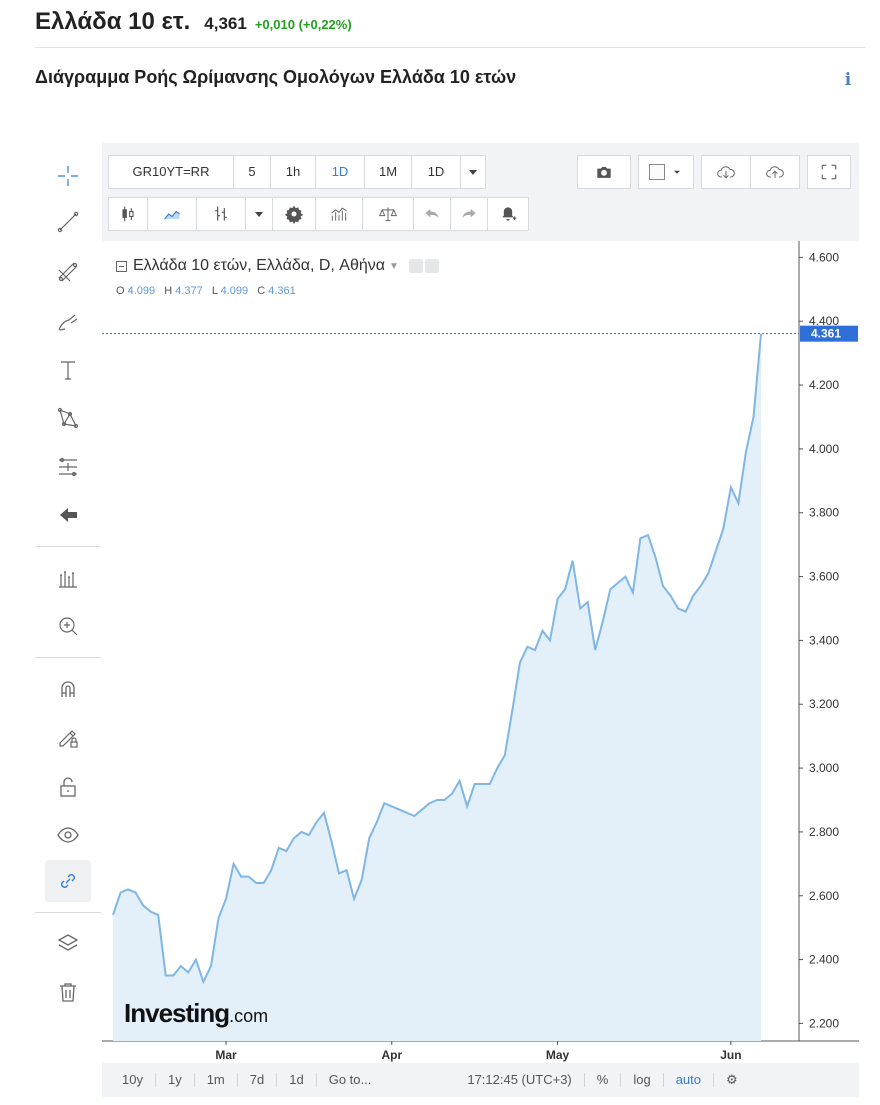  Describe the element at coordinates (216, 1080) in the screenshot. I see `range-1m: 1m` at that location.